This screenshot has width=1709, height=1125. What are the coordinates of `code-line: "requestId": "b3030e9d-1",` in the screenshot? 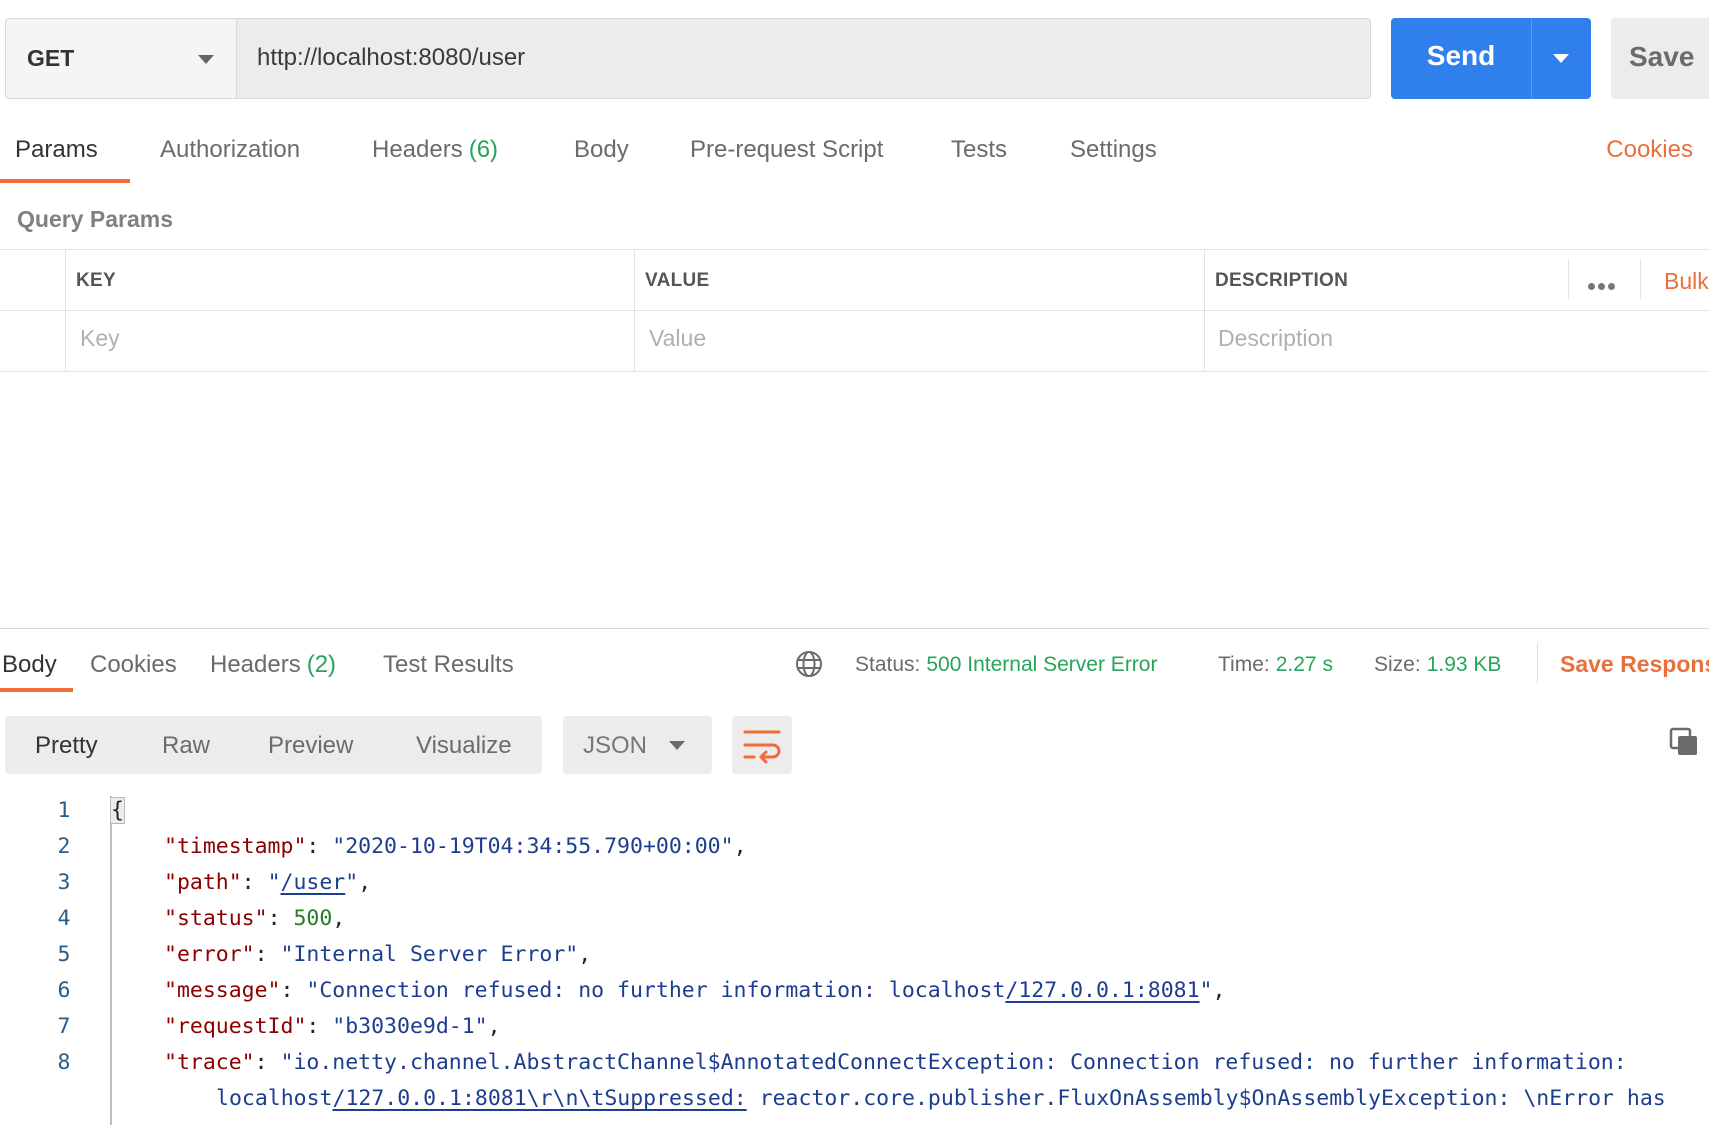 It's located at (332, 1026).